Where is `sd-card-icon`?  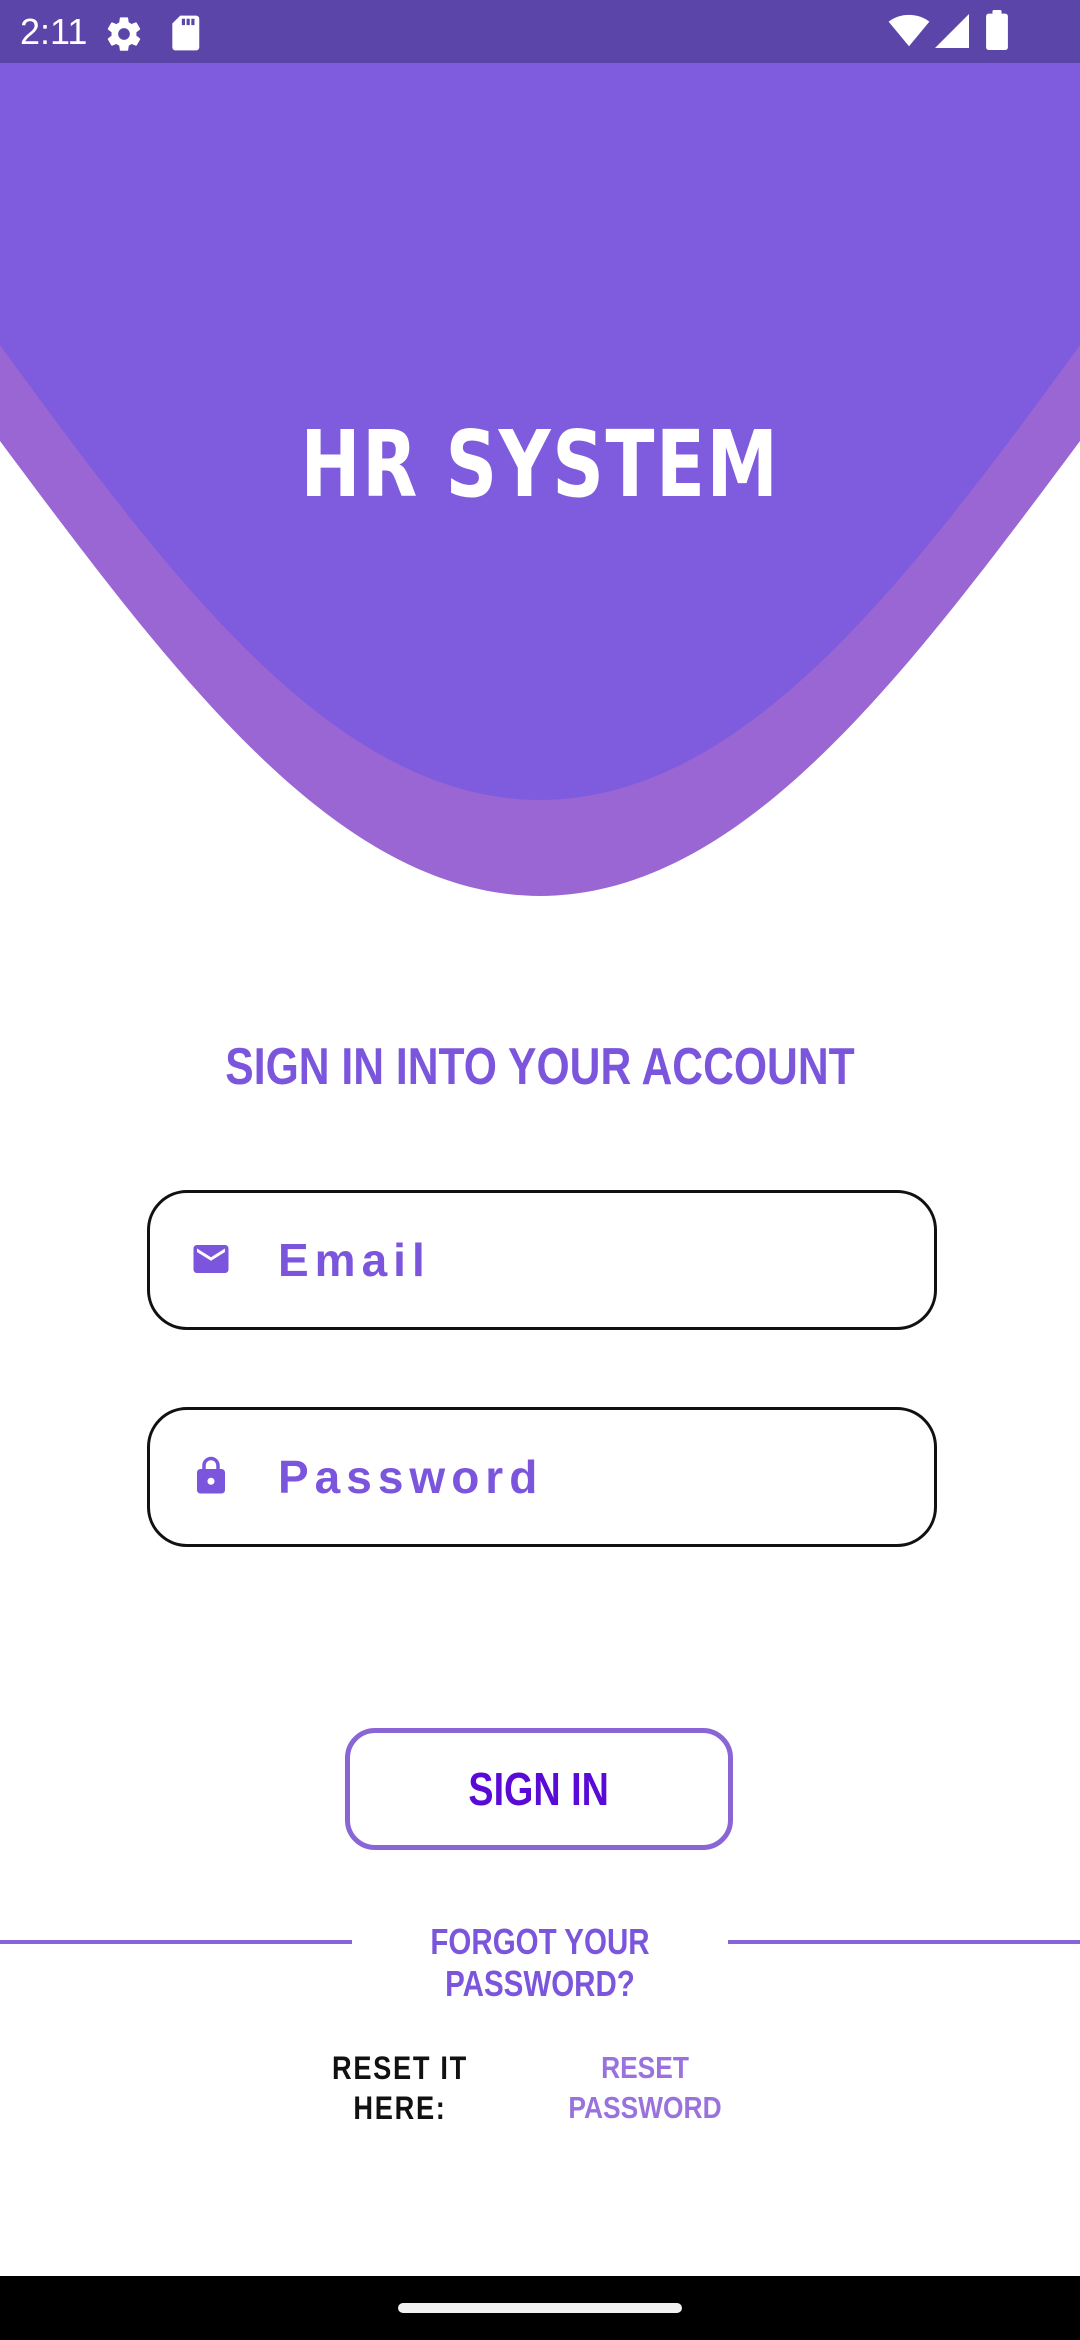
sd-card-icon is located at coordinates (186, 33).